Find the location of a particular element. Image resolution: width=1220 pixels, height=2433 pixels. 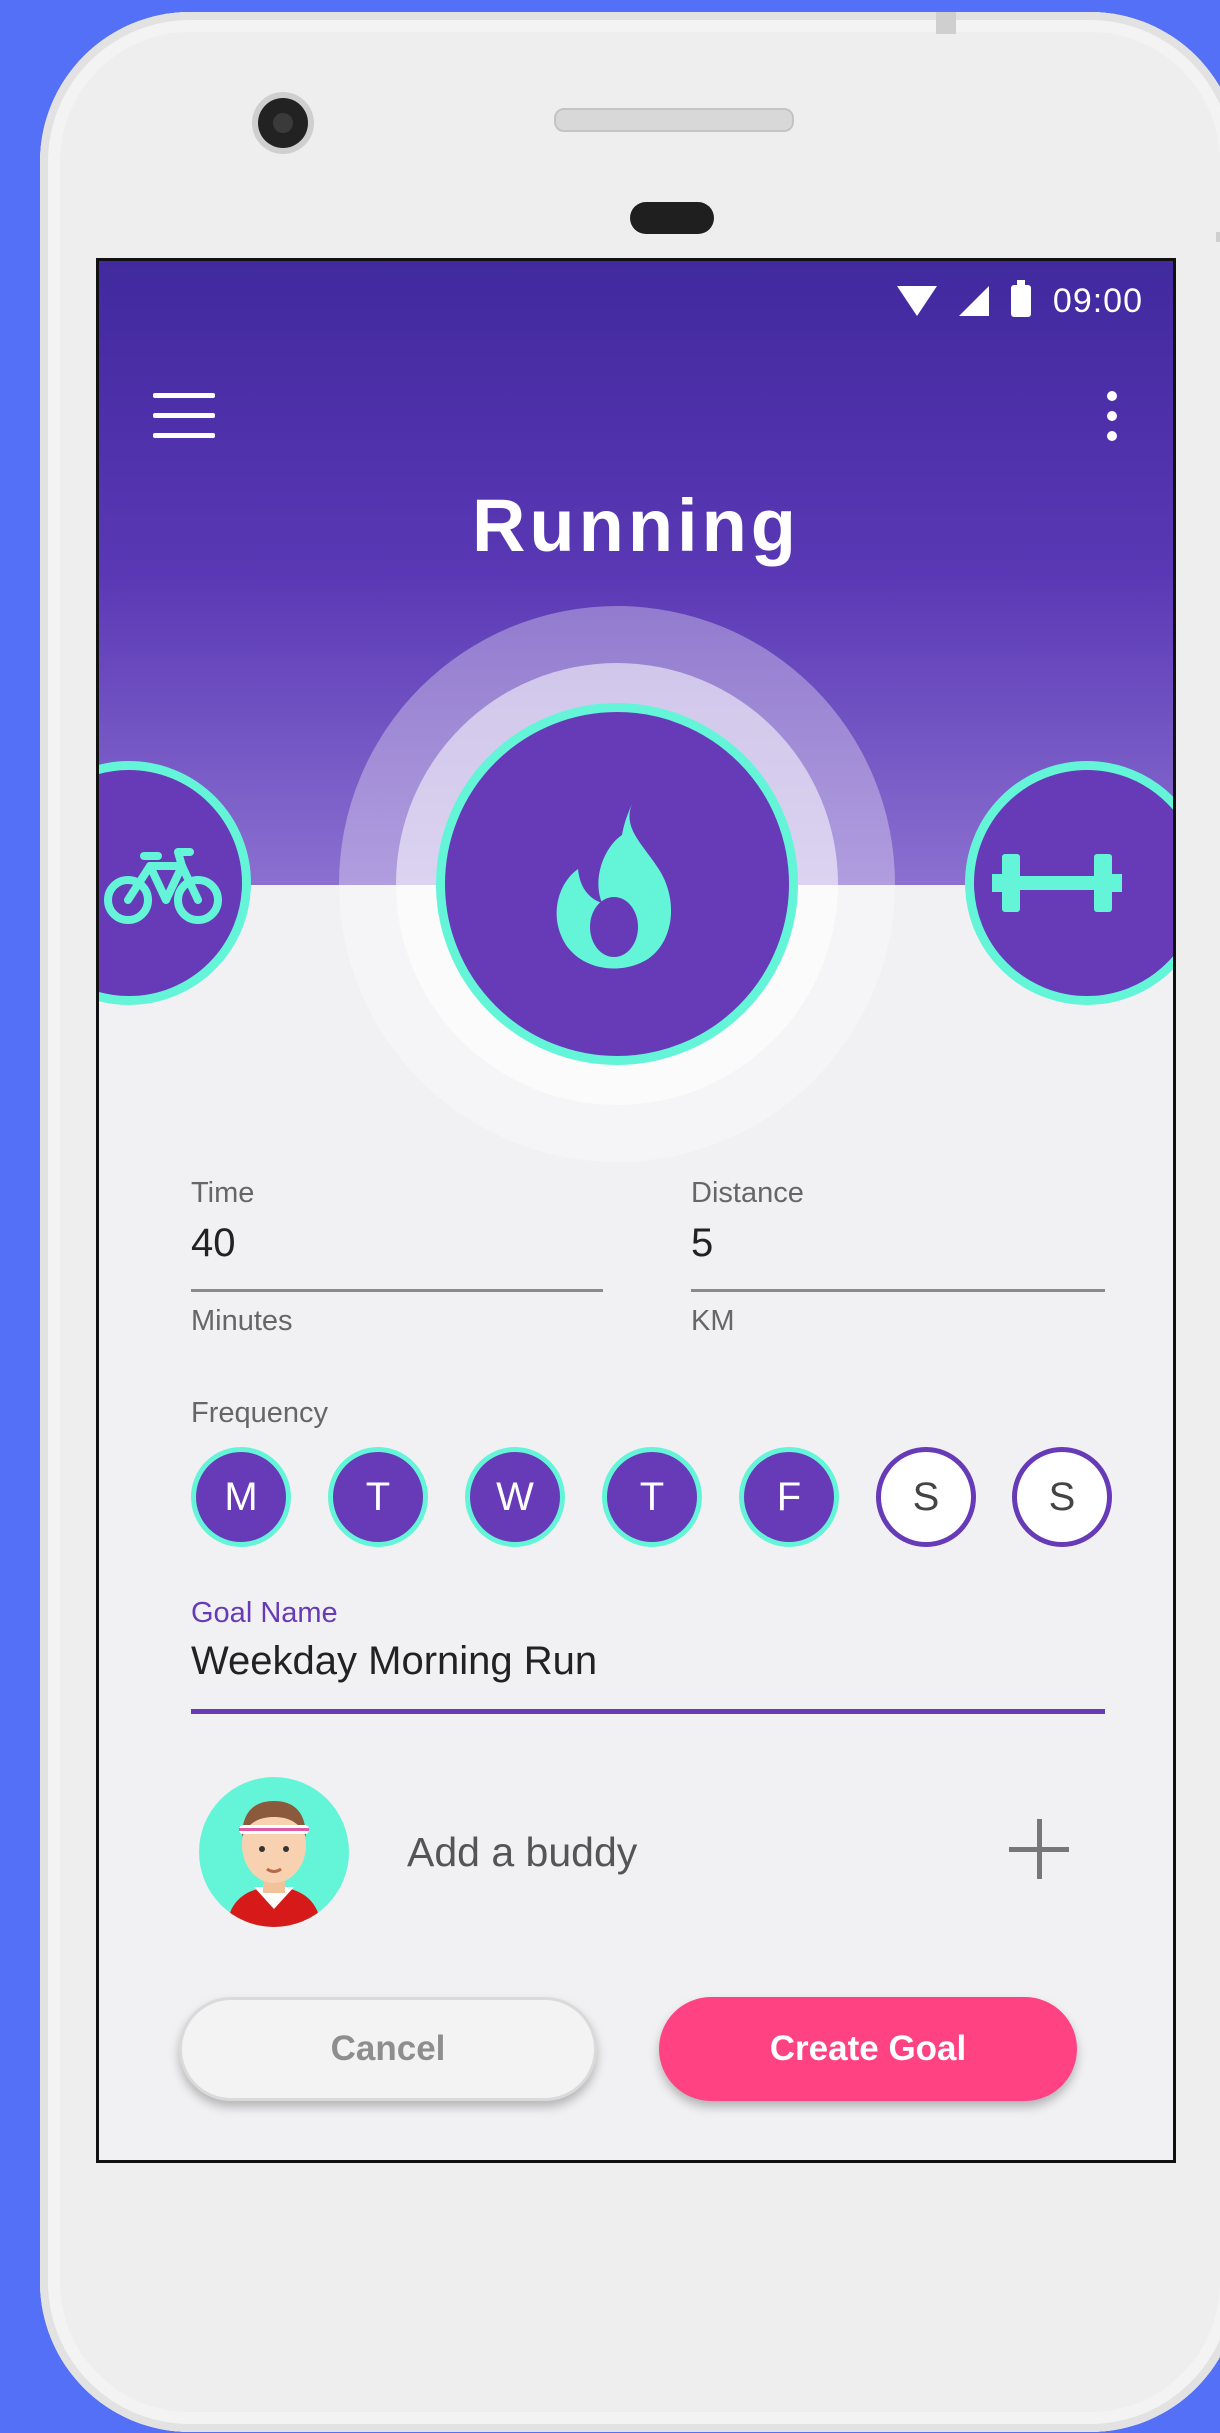

time-helper: Minutes is located at coordinates (242, 1321).